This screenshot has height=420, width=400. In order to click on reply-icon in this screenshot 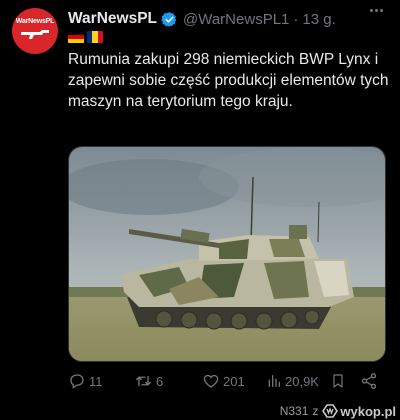, I will do `click(77, 381)`.